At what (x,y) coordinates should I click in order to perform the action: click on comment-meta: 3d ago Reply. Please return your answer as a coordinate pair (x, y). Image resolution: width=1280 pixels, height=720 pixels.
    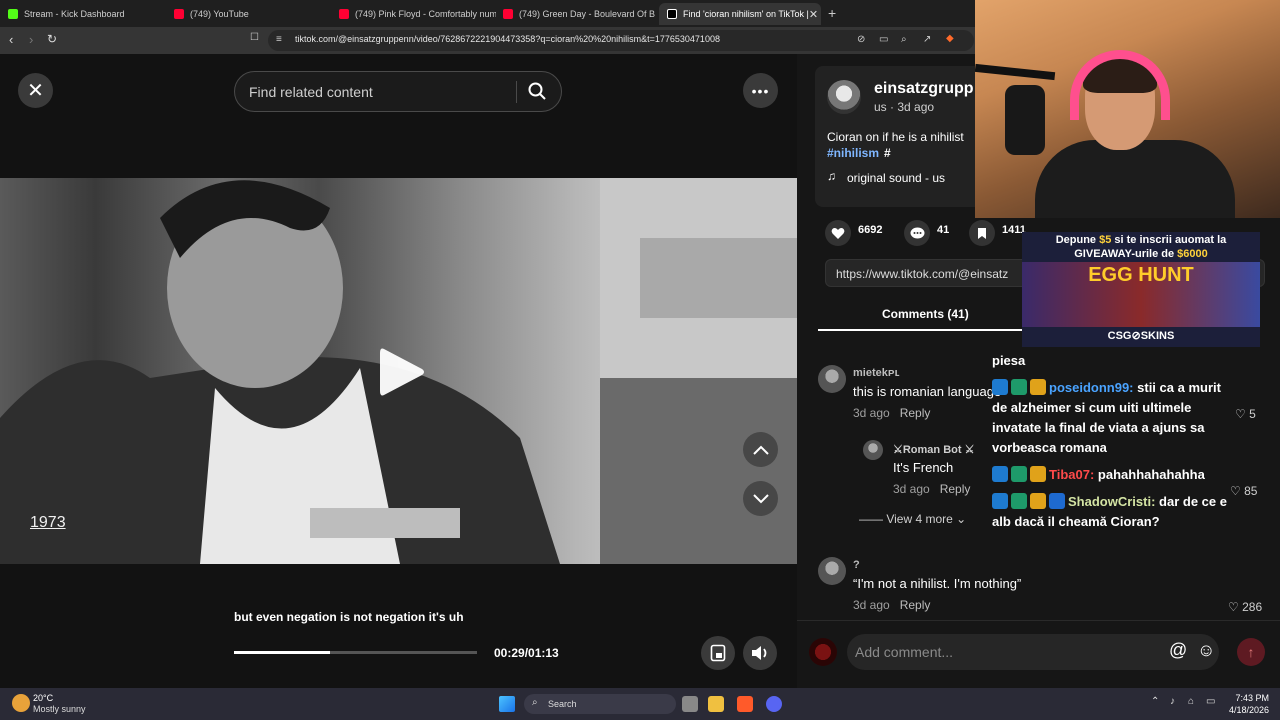
    Looking at the image, I should click on (891, 605).